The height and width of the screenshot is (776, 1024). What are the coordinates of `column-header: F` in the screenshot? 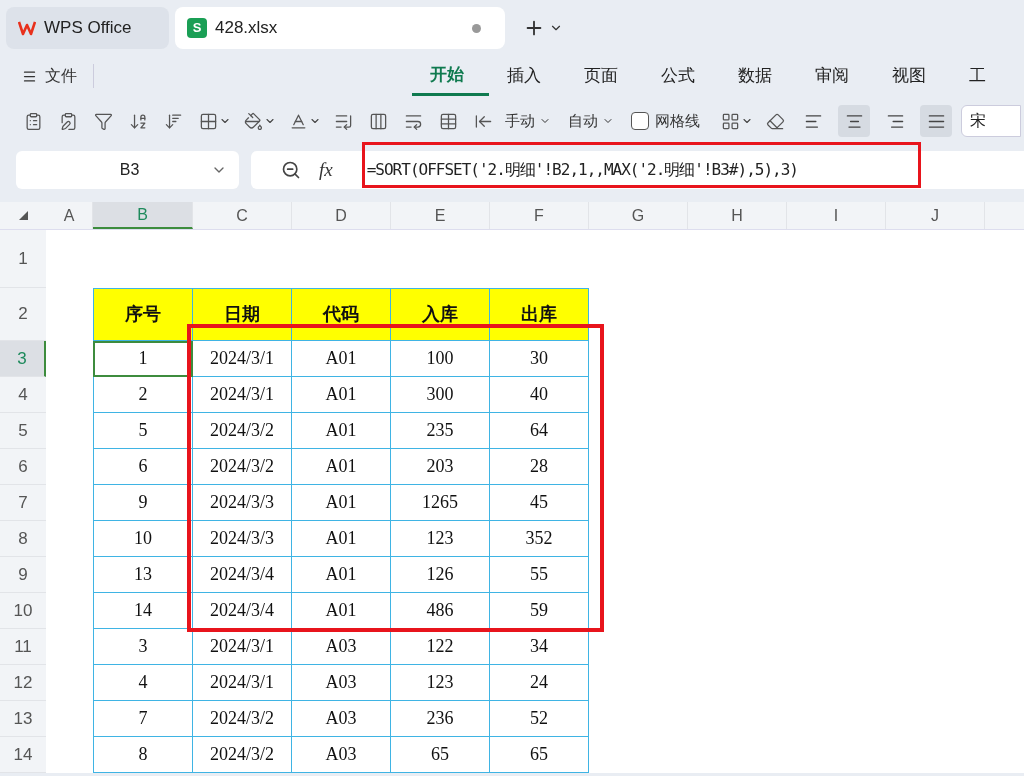 It's located at (539, 215).